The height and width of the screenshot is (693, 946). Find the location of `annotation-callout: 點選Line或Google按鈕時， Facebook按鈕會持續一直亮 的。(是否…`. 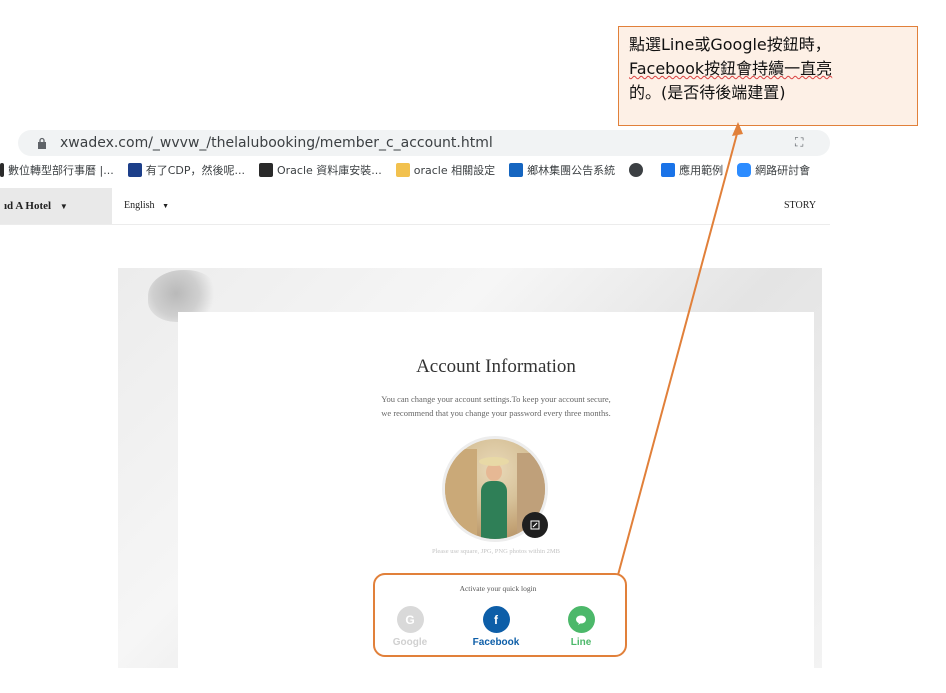

annotation-callout: 點選Line或Google按鈕時， Facebook按鈕會持續一直亮 的。(是否… is located at coordinates (768, 76).